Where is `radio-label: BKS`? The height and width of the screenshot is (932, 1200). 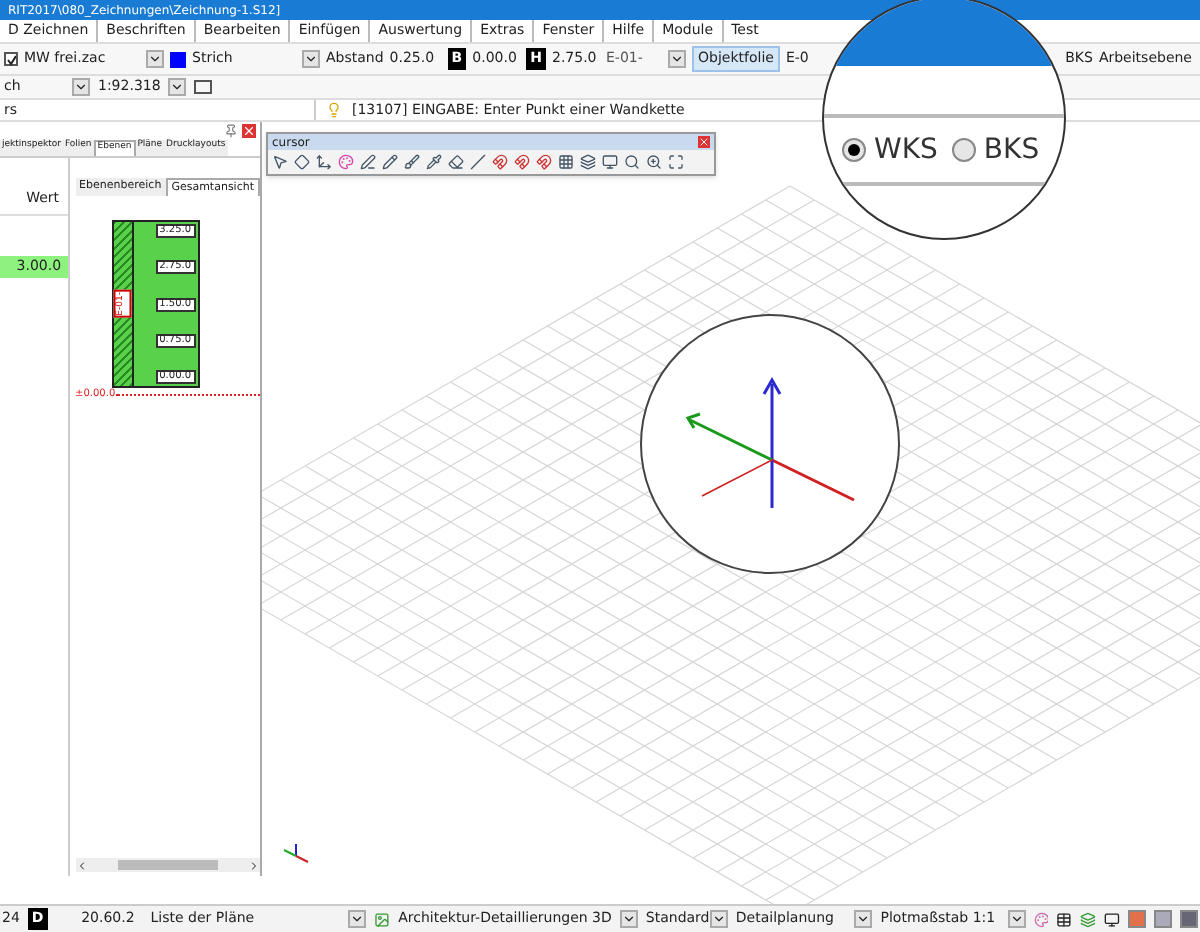 radio-label: BKS is located at coordinates (1011, 150).